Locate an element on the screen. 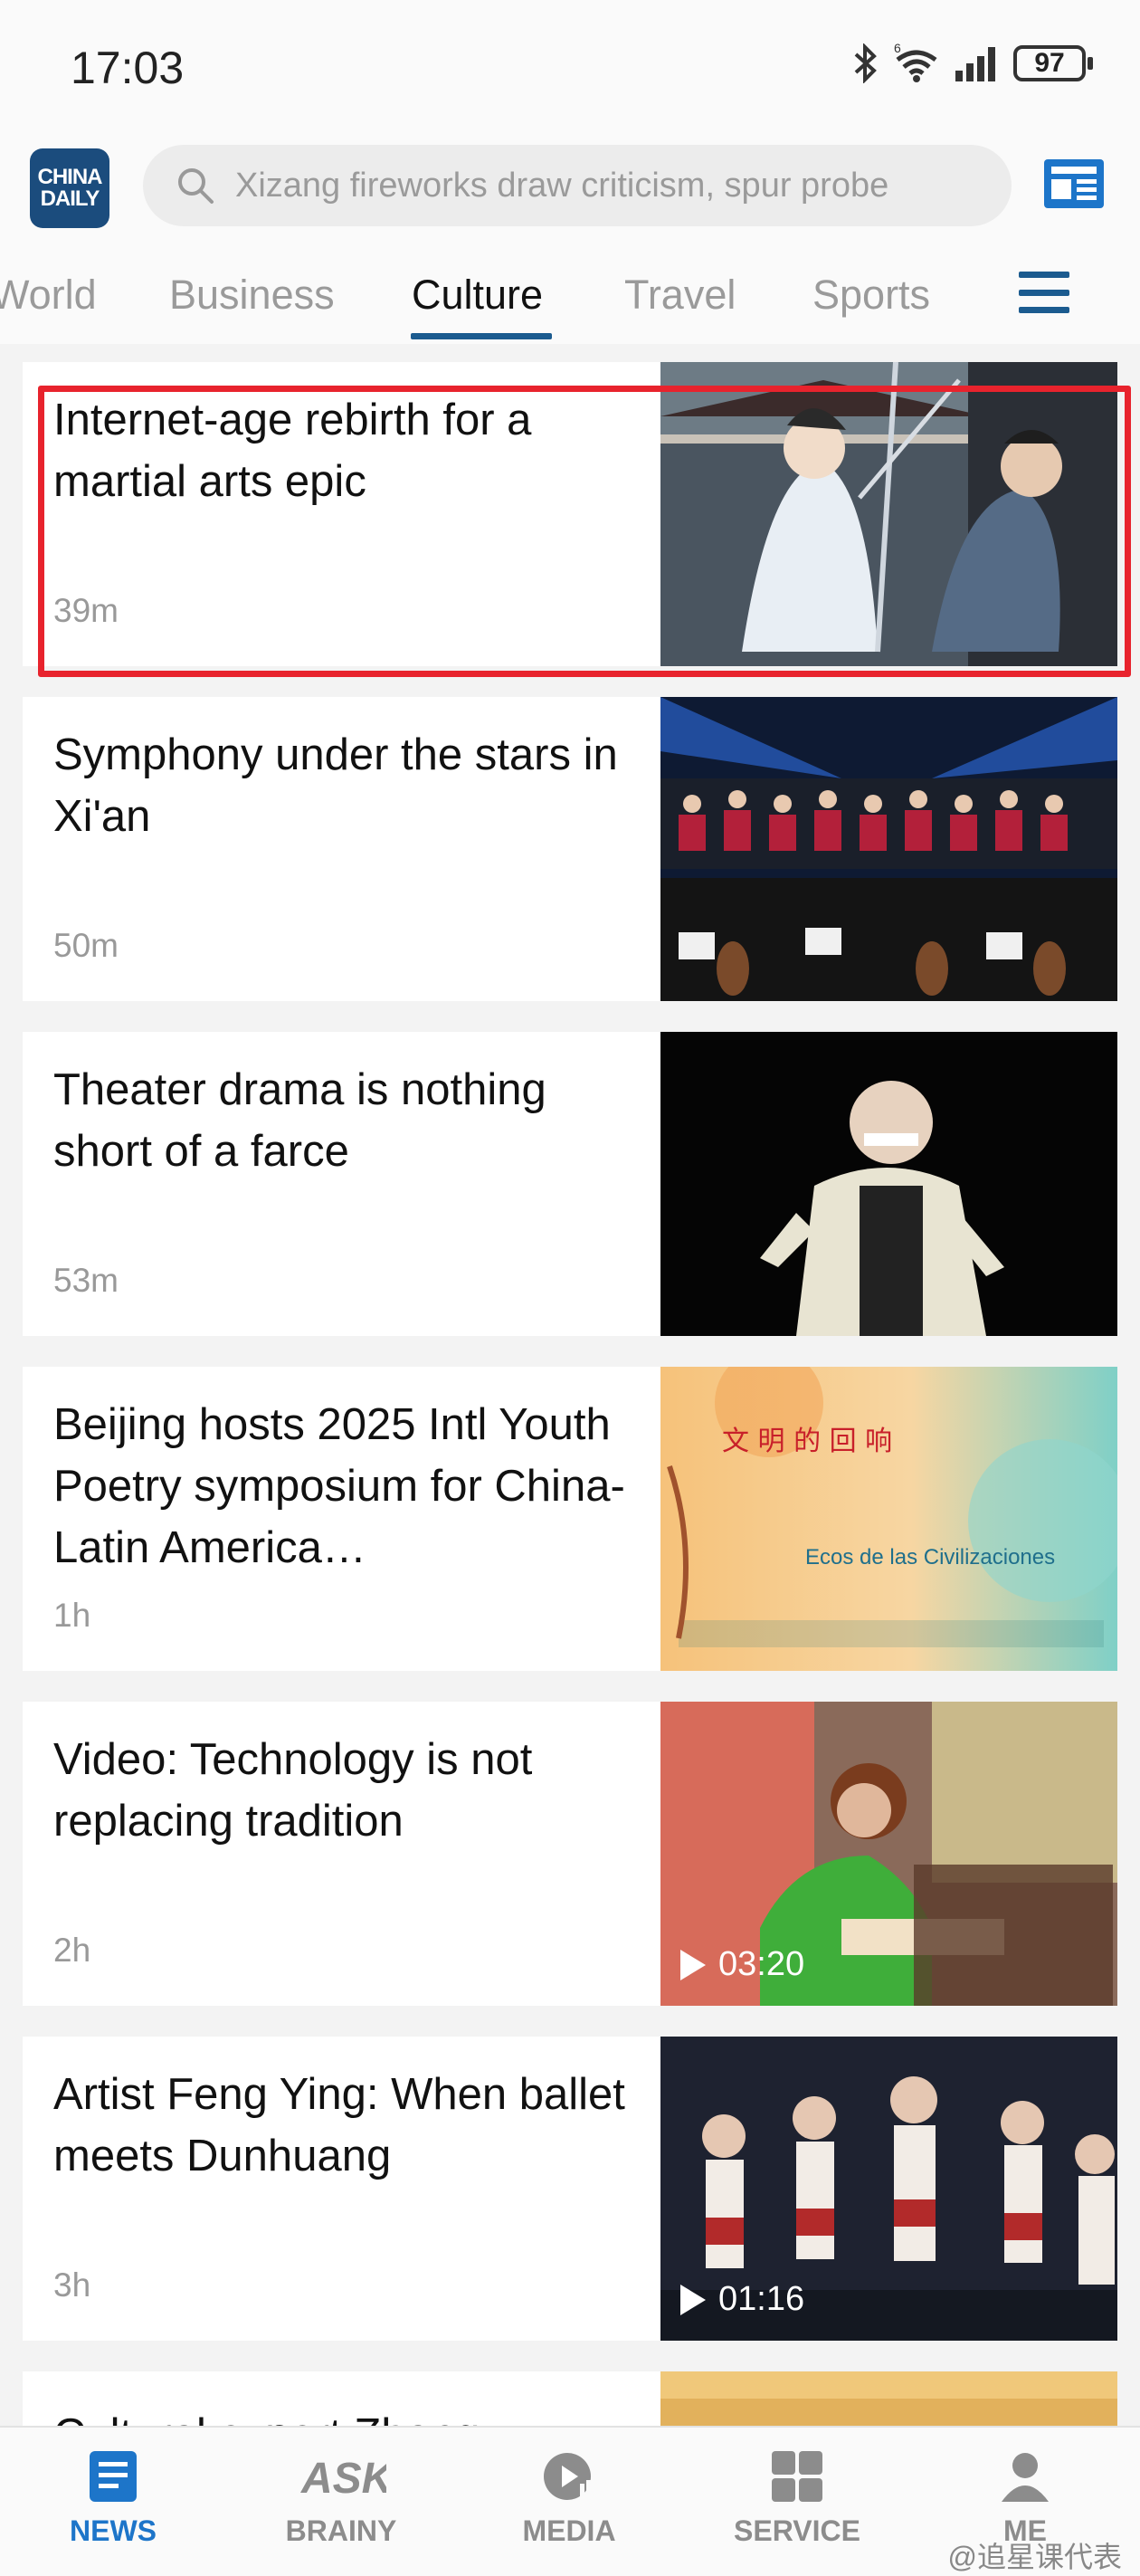 This screenshot has width=1140, height=2576. tab-sports: Sports is located at coordinates (871, 295).